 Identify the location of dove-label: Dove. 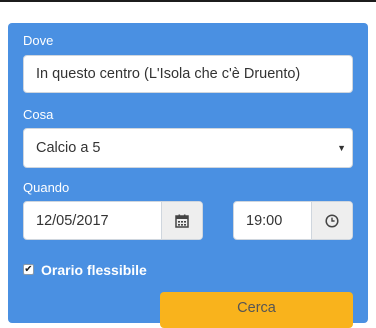
(38, 40).